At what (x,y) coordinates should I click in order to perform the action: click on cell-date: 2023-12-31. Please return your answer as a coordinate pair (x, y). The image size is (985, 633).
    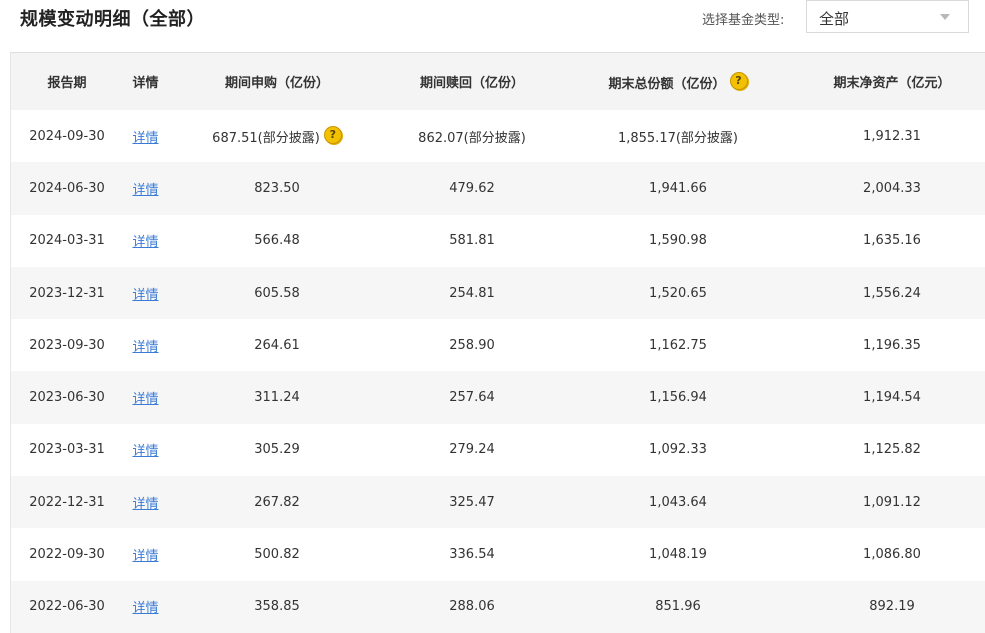
    Looking at the image, I should click on (67, 293).